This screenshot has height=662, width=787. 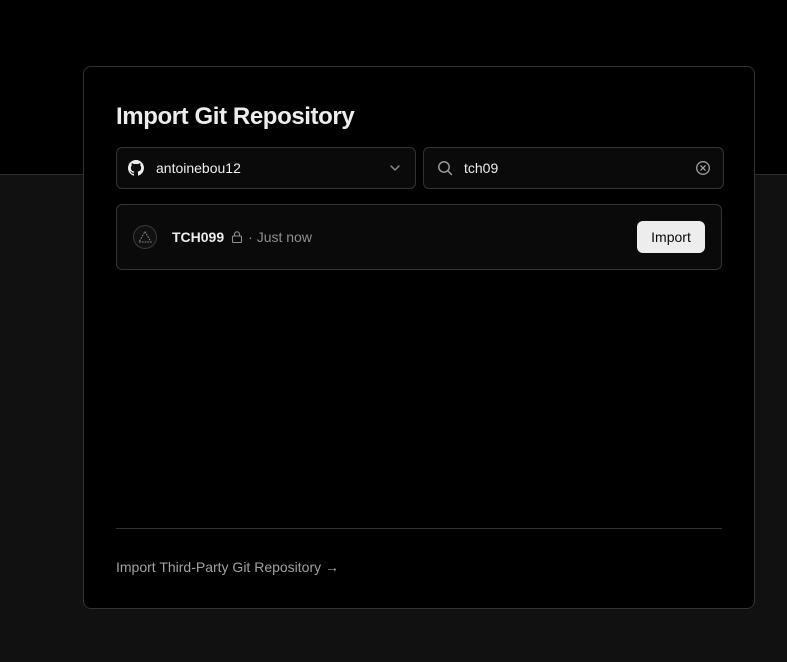 I want to click on divider, so click(x=419, y=528).